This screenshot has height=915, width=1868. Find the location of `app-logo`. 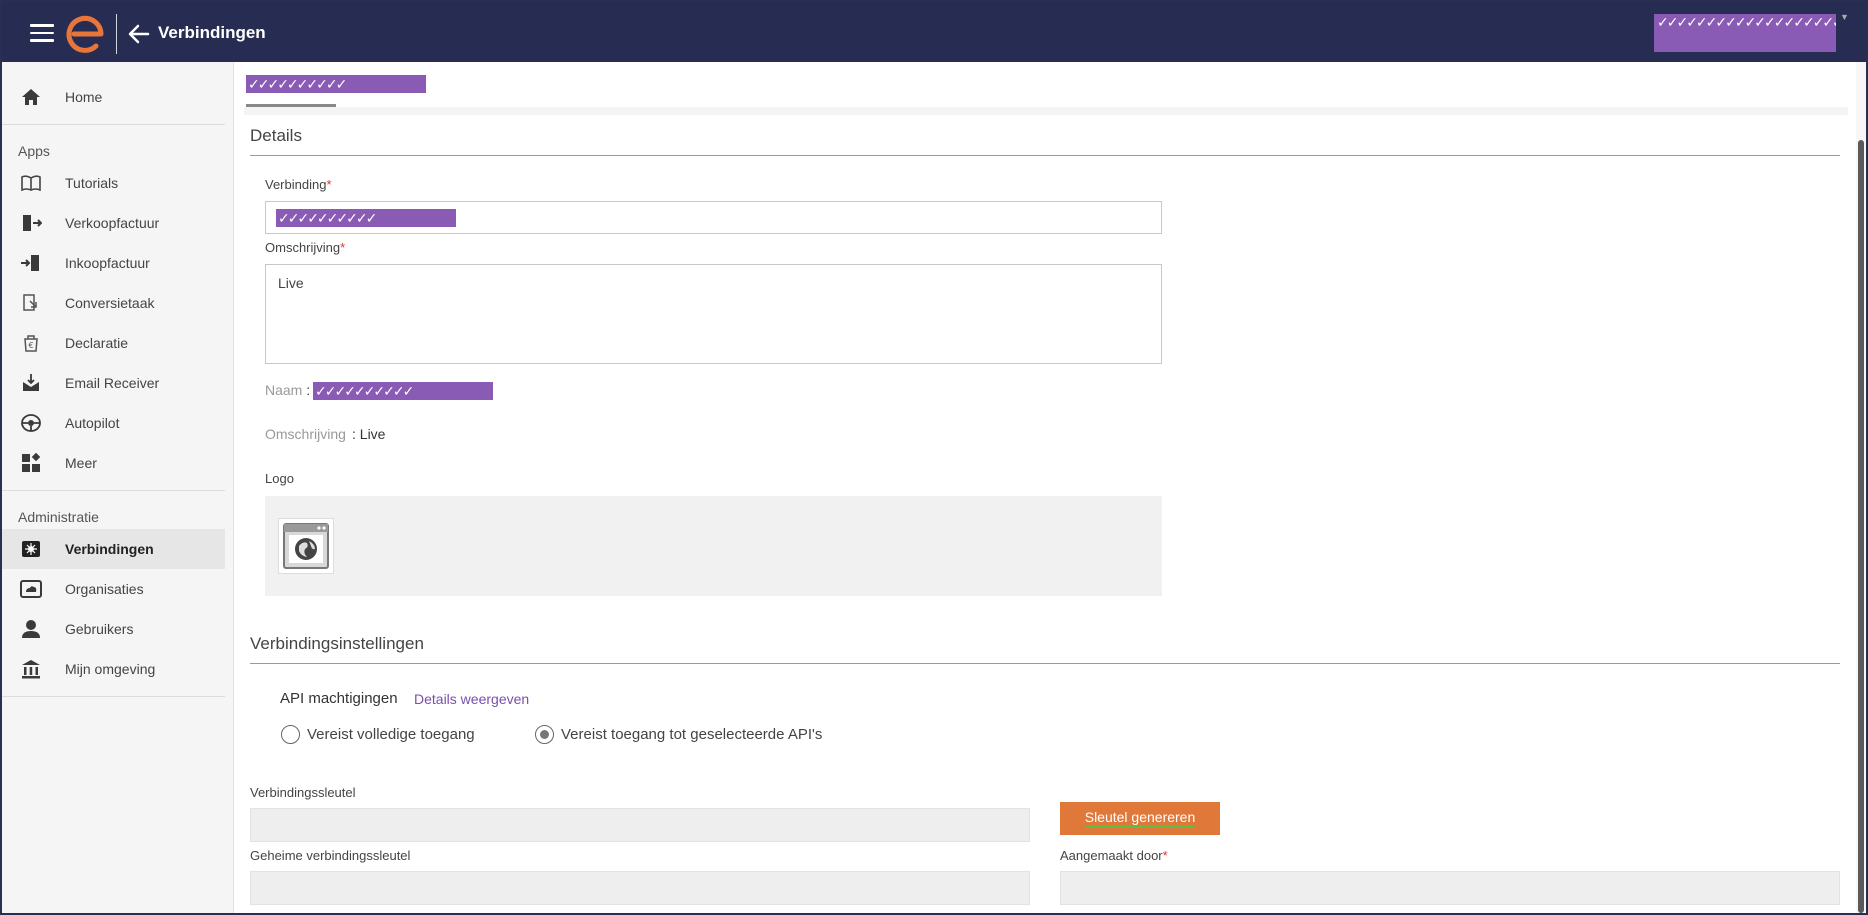

app-logo is located at coordinates (86, 34).